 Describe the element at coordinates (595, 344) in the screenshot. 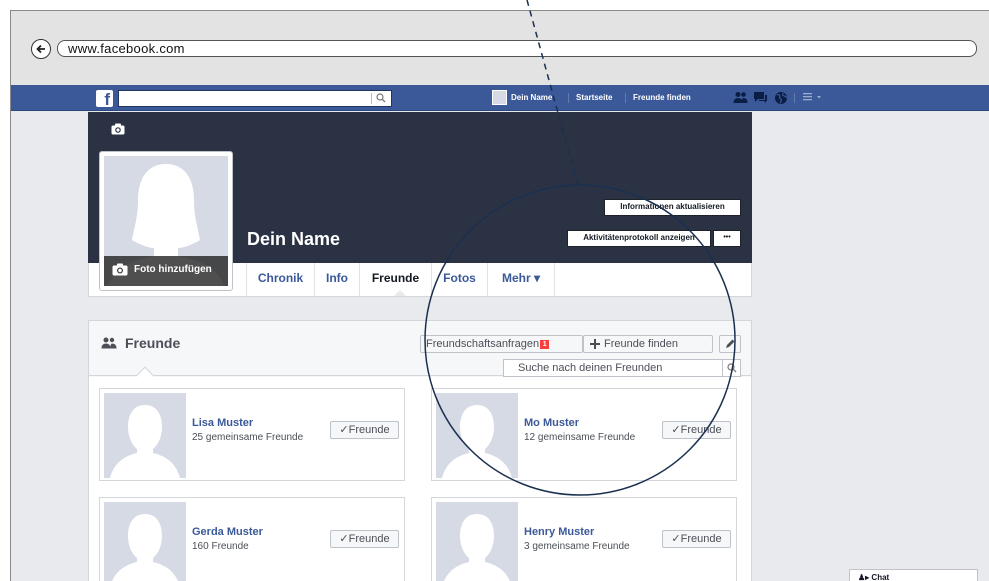

I see `plus-icon` at that location.